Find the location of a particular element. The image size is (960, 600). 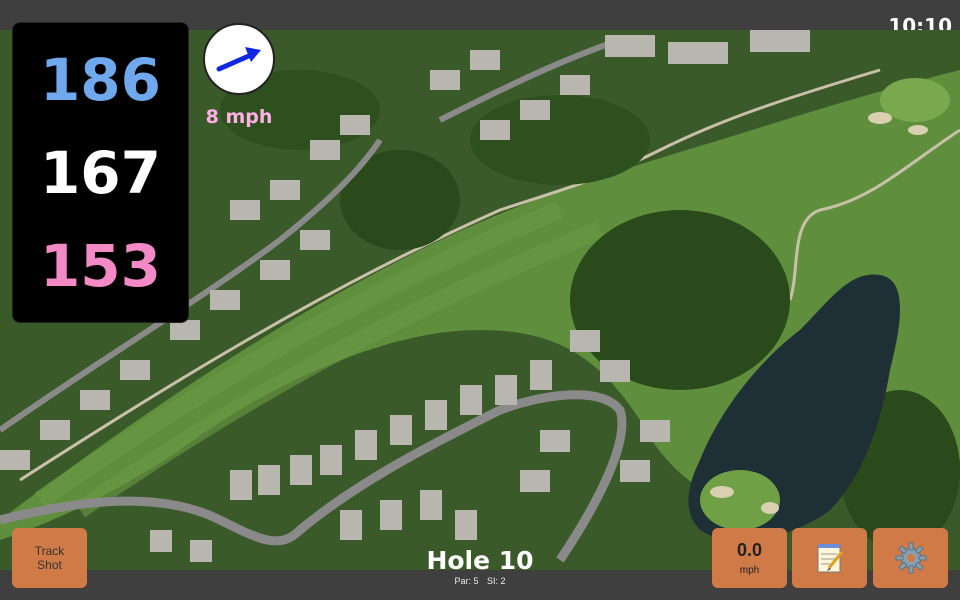

wind-direction-indicator is located at coordinates (239, 59).